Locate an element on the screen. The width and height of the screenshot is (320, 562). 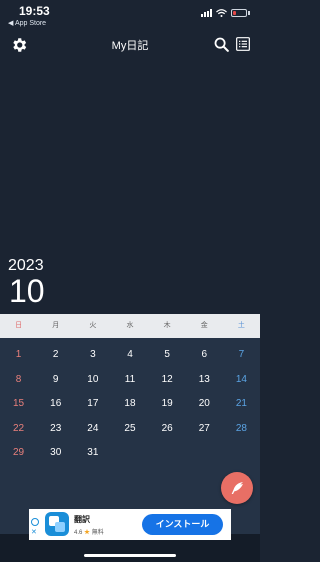
weekday-wed: 水 is located at coordinates (130, 325).